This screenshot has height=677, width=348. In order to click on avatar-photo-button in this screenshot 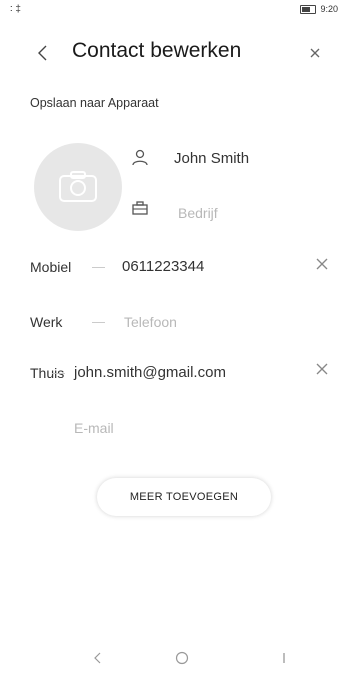, I will do `click(78, 187)`.